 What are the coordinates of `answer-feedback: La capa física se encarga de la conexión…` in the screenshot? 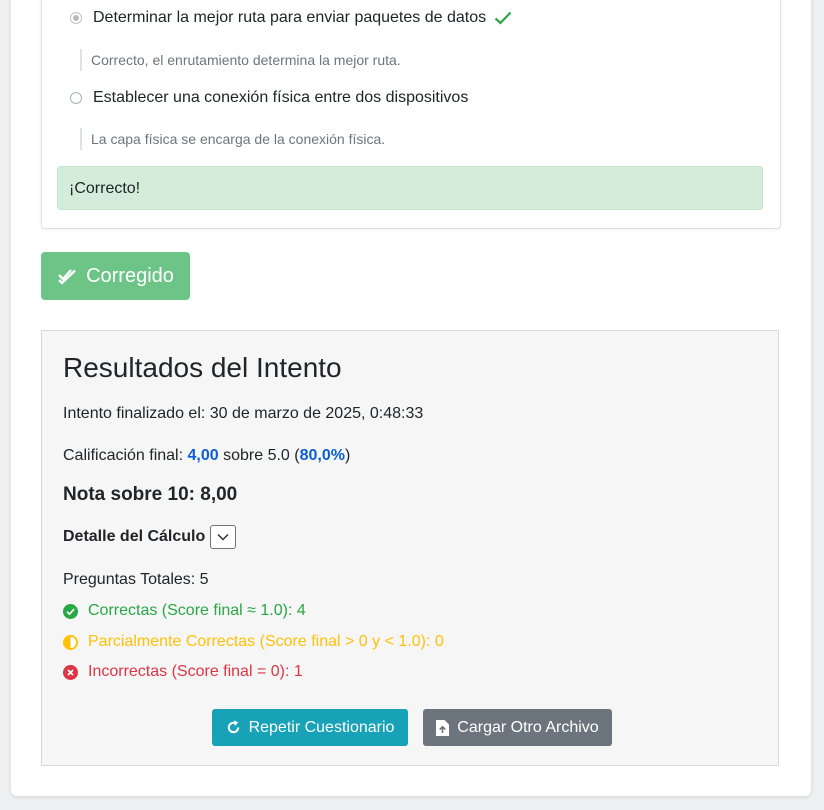 It's located at (232, 139).